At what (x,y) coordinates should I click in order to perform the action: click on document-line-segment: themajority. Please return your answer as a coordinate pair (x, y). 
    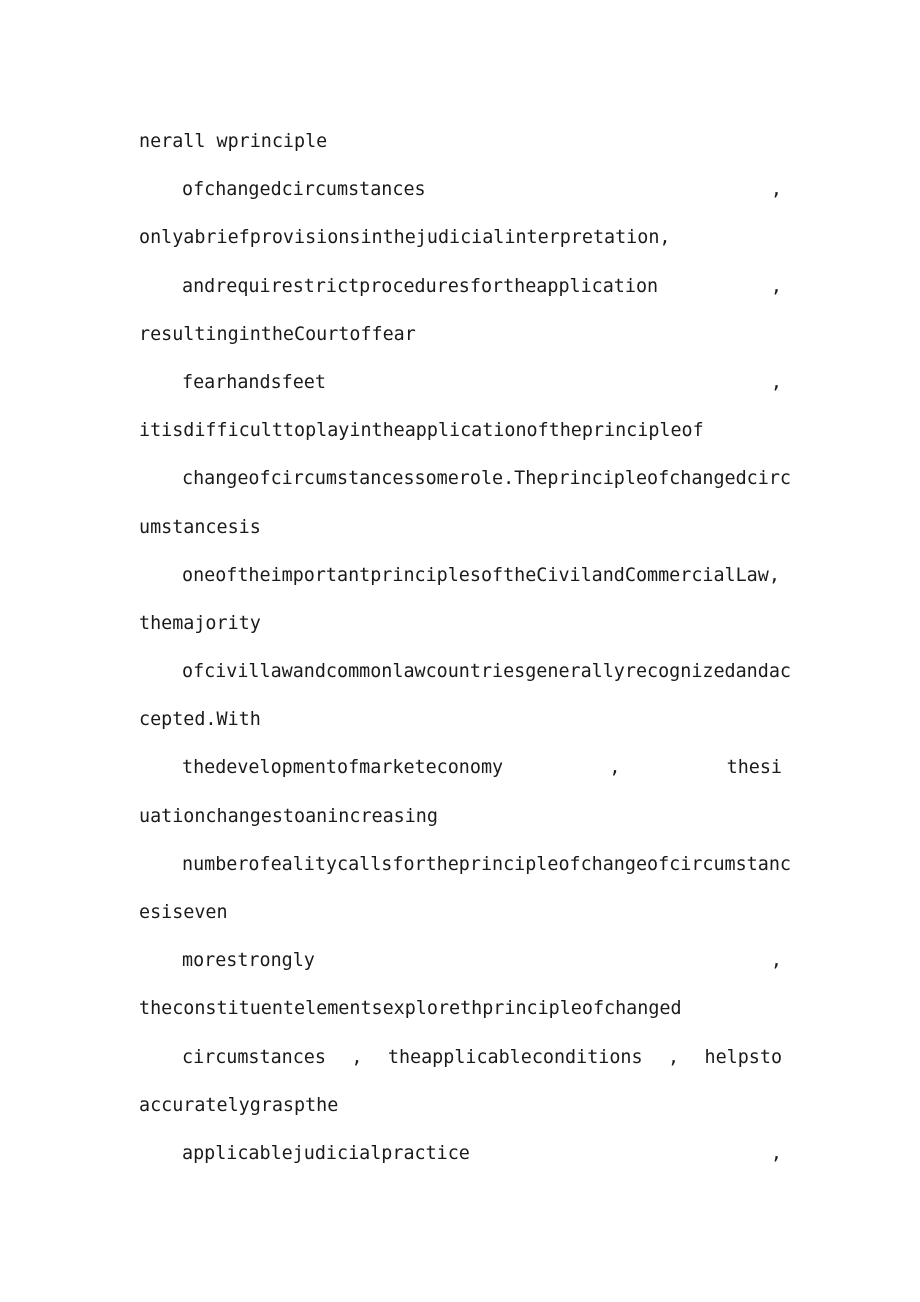
    Looking at the image, I should click on (200, 623).